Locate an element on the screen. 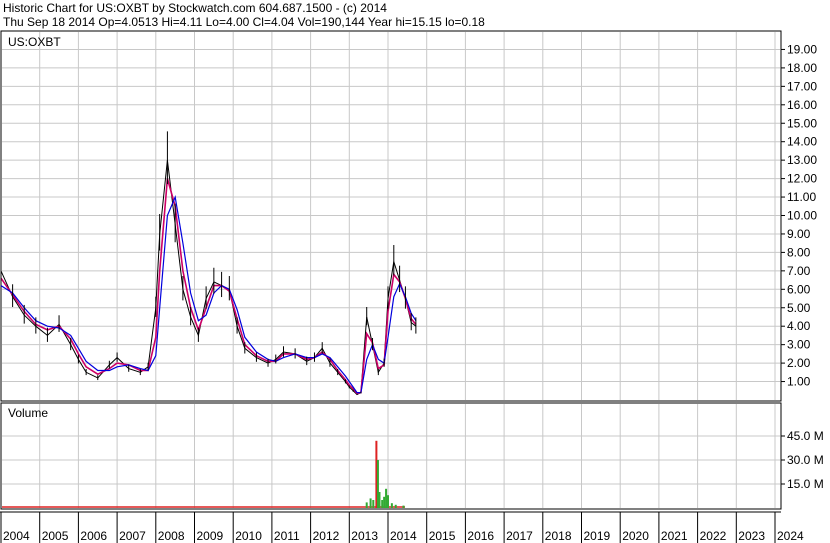 The width and height of the screenshot is (830, 543). y-tick-label: 8.00 is located at coordinates (799, 252).